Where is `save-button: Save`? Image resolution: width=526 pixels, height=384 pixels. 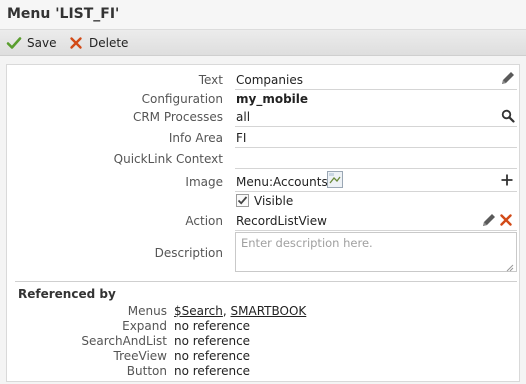 save-button: Save is located at coordinates (31, 43).